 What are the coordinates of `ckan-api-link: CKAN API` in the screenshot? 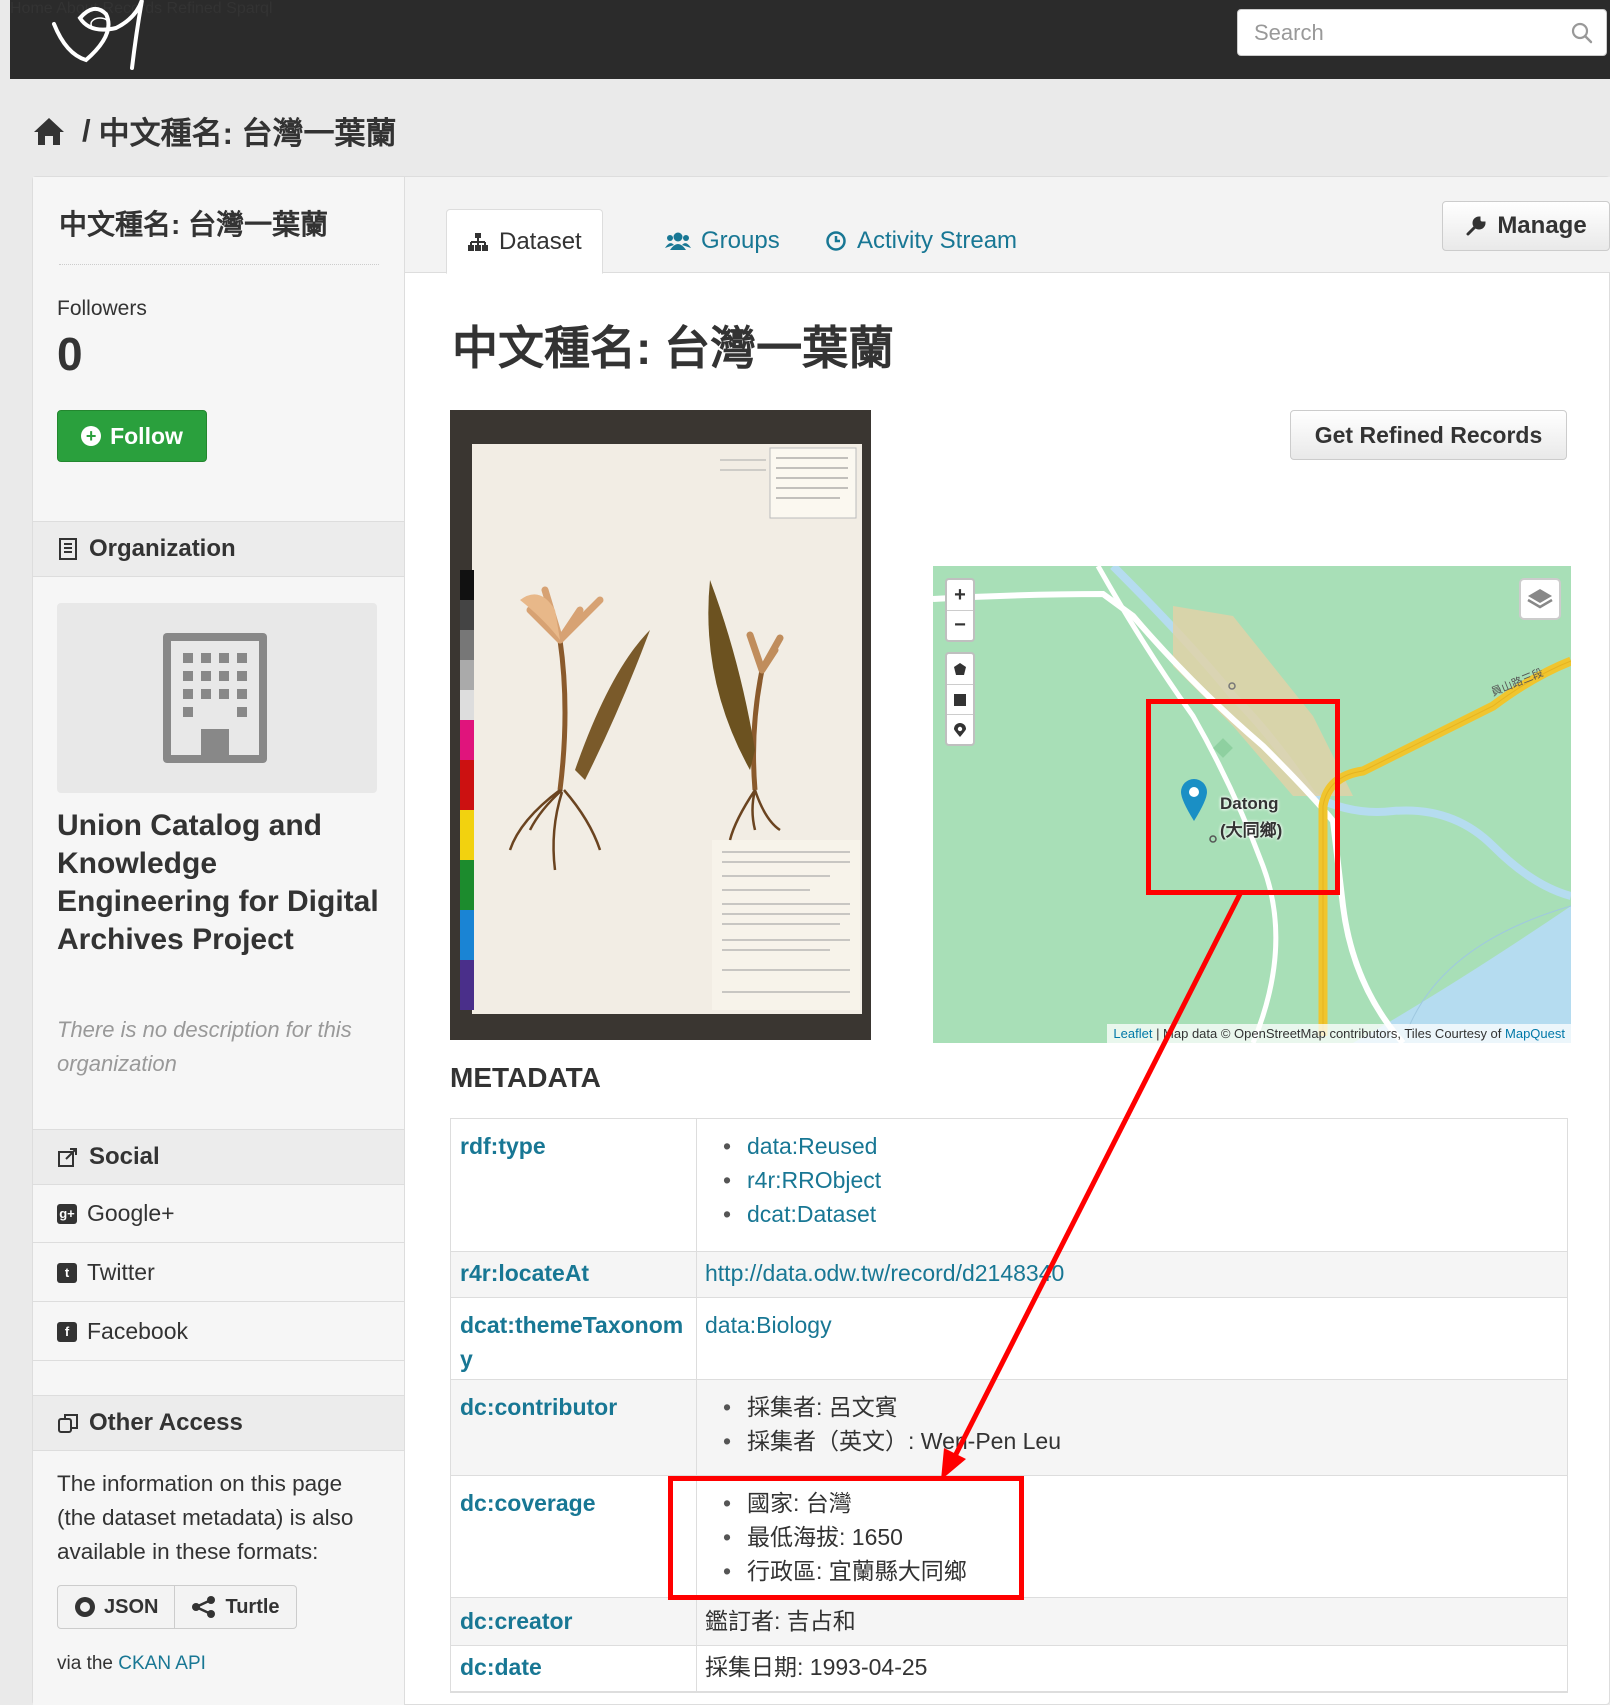 It's located at (162, 1663).